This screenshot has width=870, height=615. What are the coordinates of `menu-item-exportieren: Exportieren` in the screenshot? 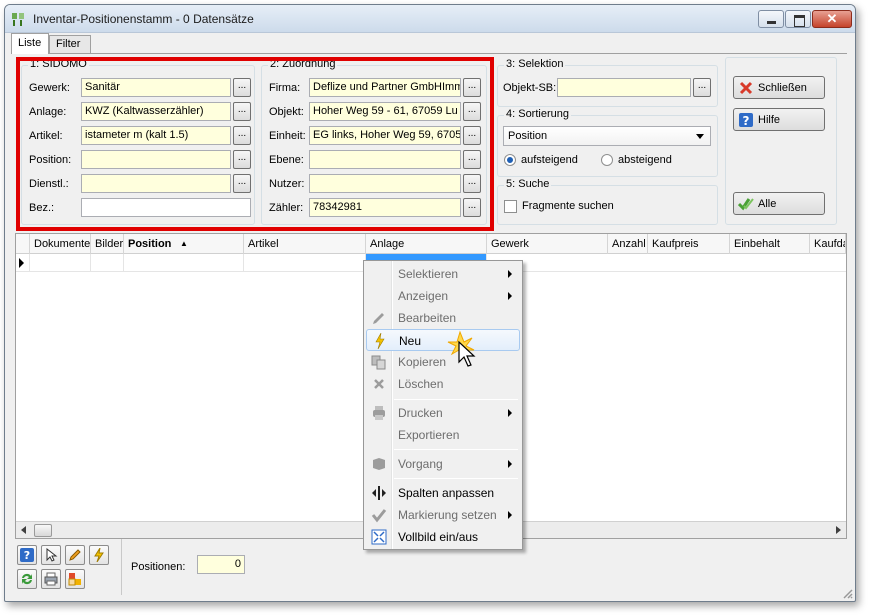 It's located at (443, 435).